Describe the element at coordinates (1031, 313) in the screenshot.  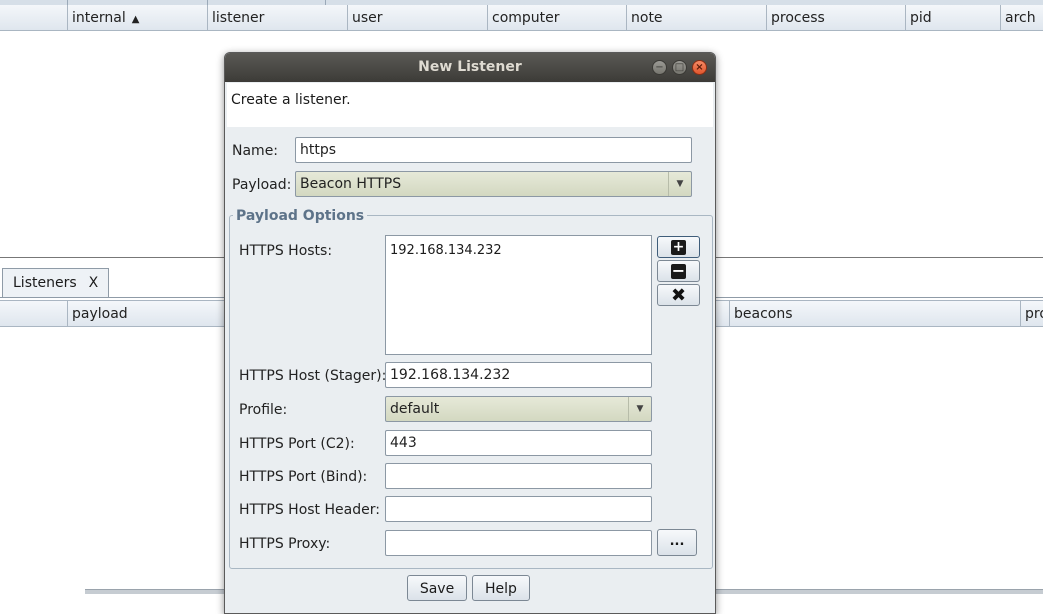
I see `column-header-profile: pro` at that location.